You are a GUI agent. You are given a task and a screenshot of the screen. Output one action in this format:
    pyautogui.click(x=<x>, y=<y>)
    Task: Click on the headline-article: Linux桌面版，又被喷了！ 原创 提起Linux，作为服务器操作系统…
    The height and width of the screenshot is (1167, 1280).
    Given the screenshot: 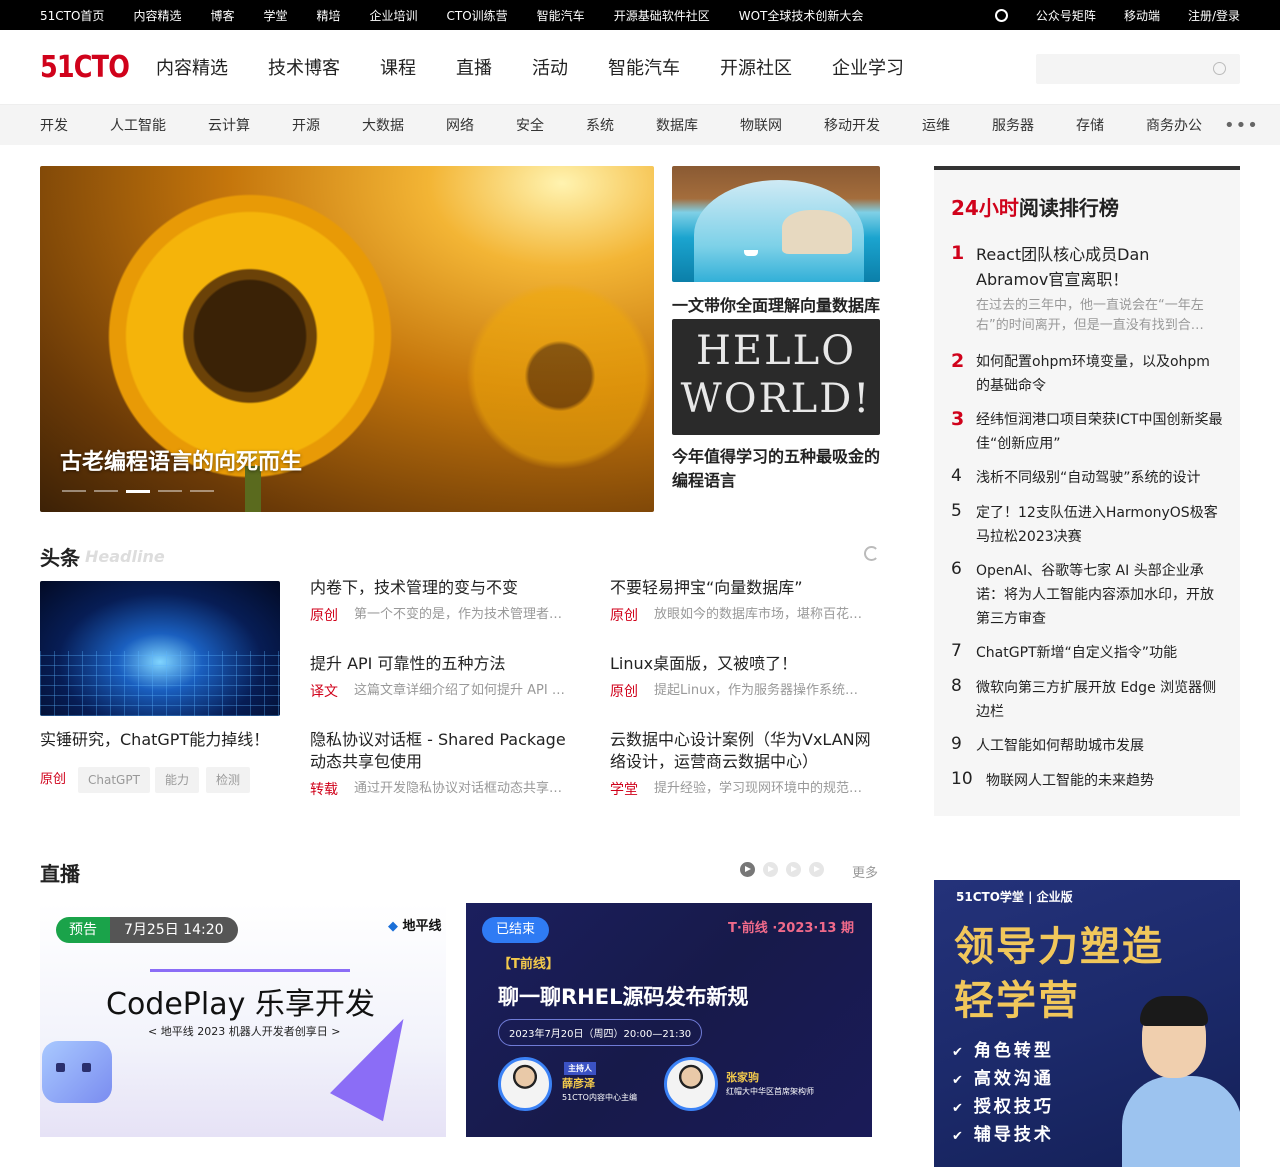 What is the action you would take?
    pyautogui.click(x=745, y=677)
    